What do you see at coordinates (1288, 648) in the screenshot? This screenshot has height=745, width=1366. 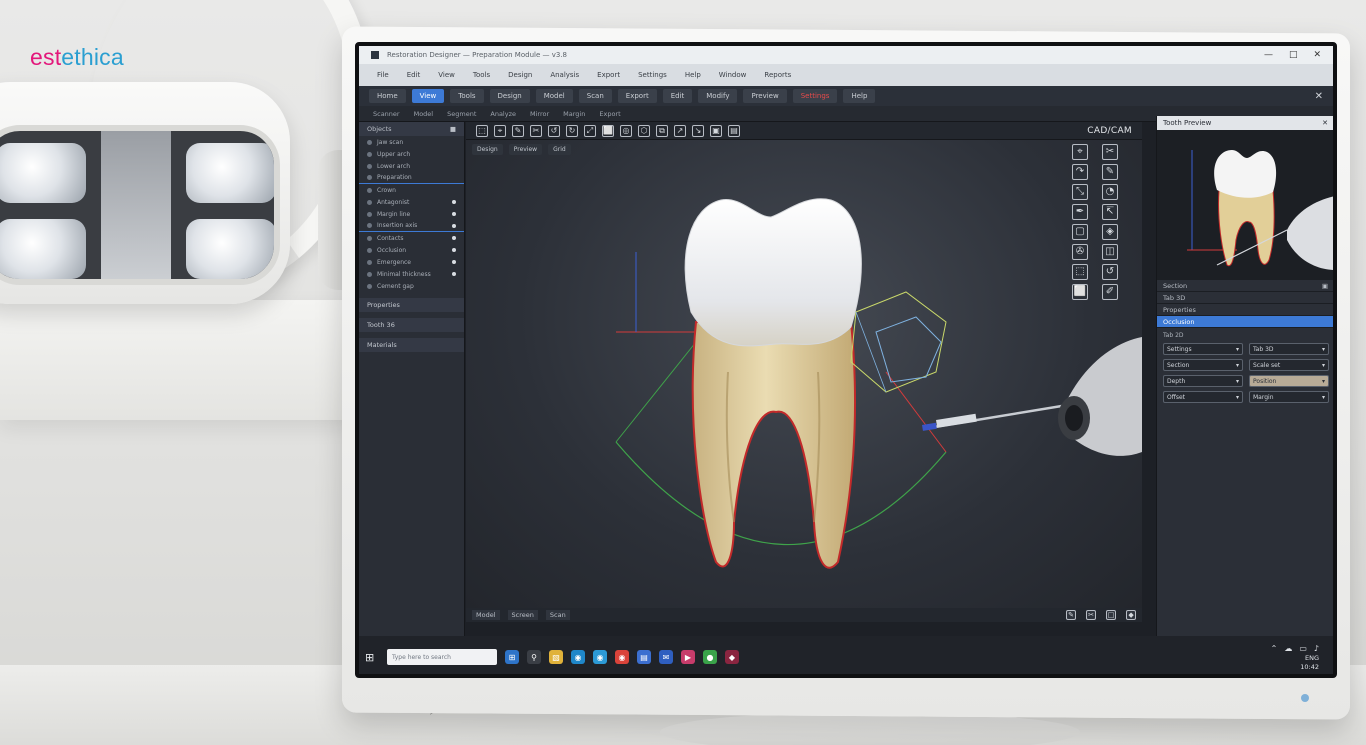 I see `tray-icon: ☁` at bounding box center [1288, 648].